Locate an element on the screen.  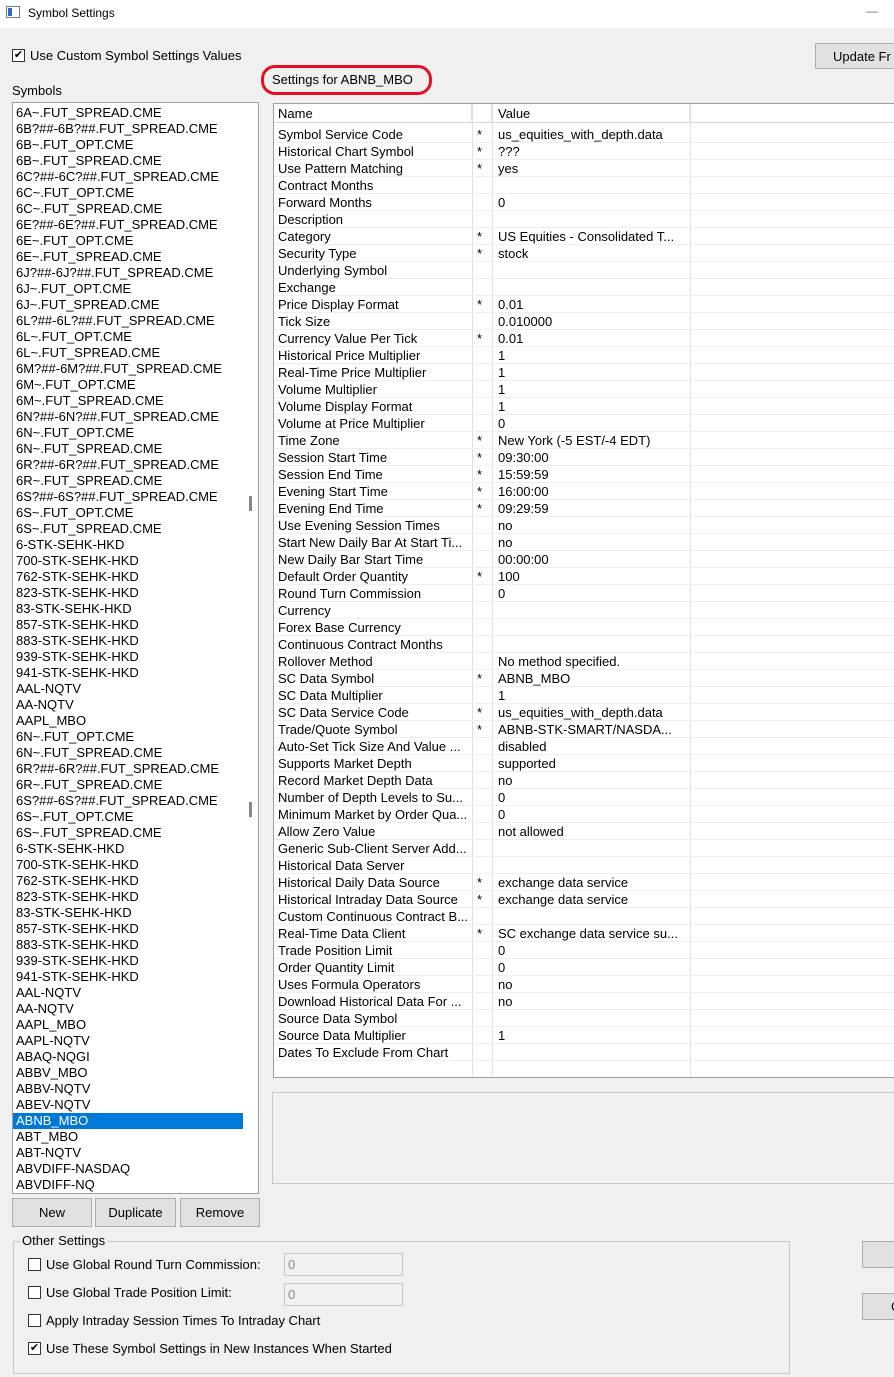
symbol-list-item: 762-STK-SEHK-HKD is located at coordinates (128, 577).